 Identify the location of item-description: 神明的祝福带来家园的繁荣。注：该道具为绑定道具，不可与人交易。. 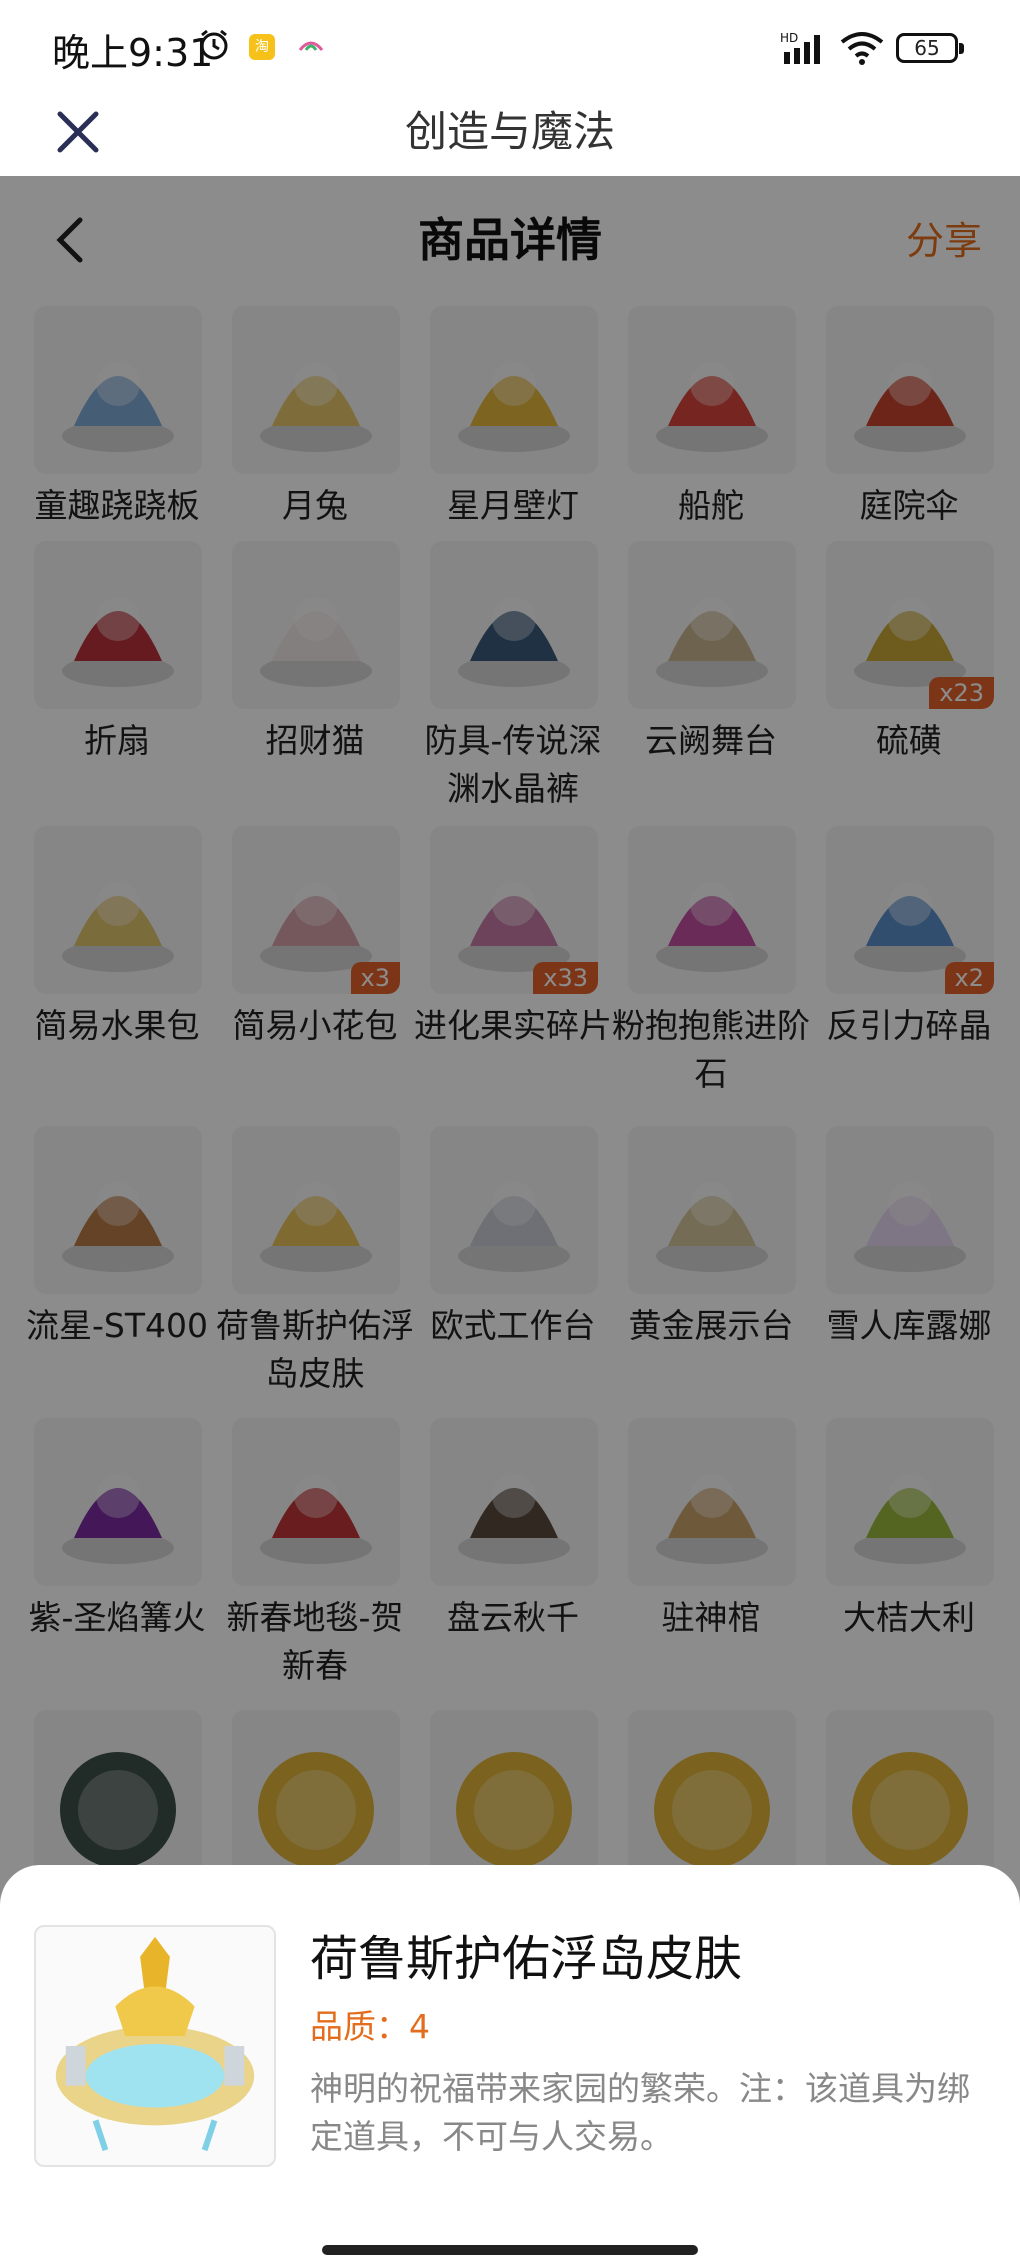
(640, 2112).